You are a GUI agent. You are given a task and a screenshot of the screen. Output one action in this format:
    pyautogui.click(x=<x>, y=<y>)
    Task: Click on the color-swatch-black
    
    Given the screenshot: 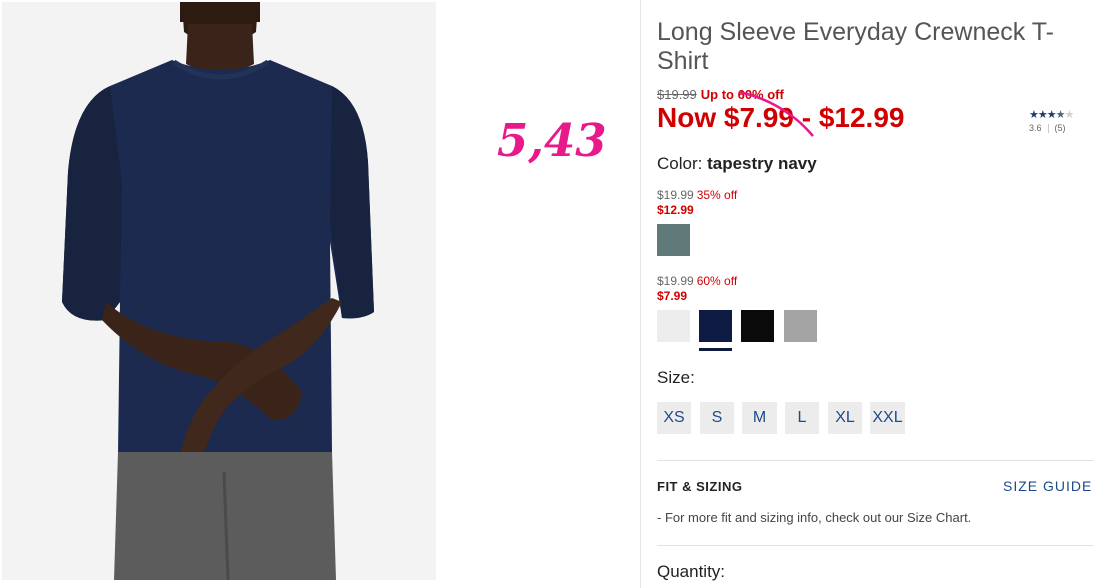 What is the action you would take?
    pyautogui.click(x=757, y=326)
    